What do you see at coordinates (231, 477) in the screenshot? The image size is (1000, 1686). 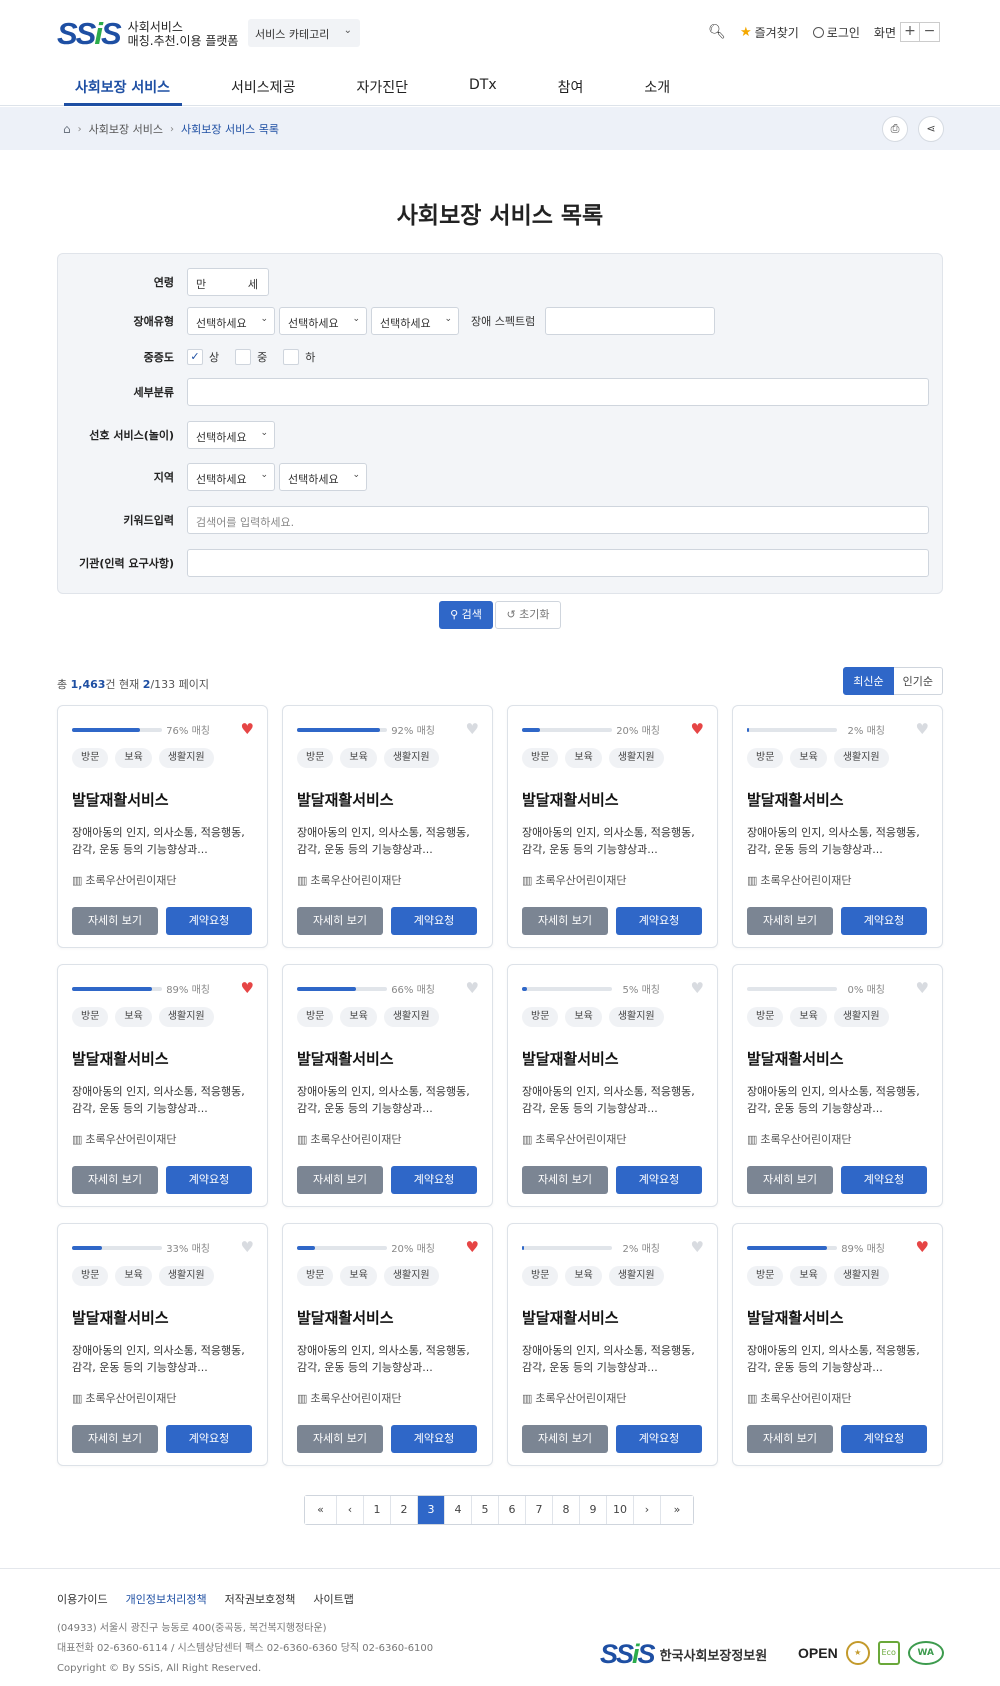 I see `region-select-1: 선택하세요 ⌄` at bounding box center [231, 477].